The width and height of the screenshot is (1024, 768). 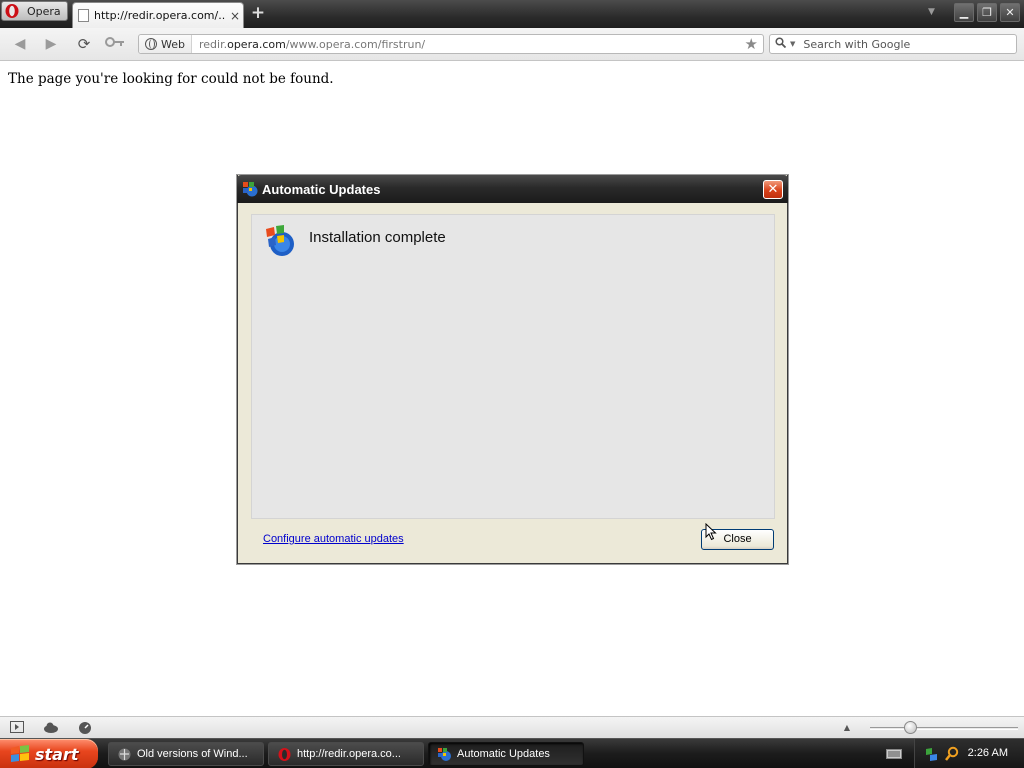 What do you see at coordinates (51, 728) in the screenshot?
I see `opera-unite-cloud-icon` at bounding box center [51, 728].